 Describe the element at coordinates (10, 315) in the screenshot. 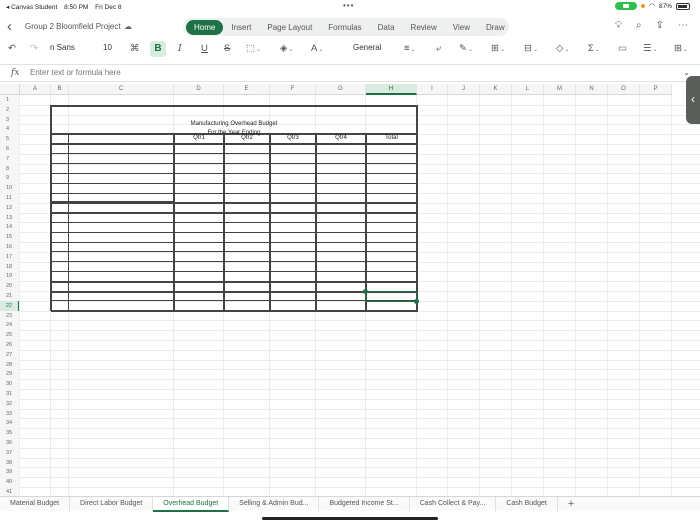

I see `row-header: 23` at that location.